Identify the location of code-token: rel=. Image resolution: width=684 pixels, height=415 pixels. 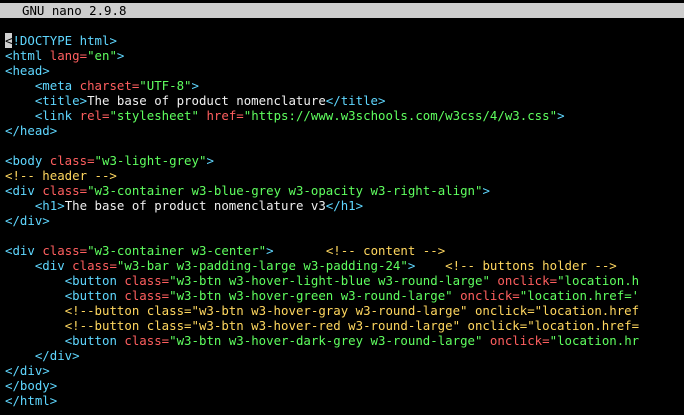
(94, 115).